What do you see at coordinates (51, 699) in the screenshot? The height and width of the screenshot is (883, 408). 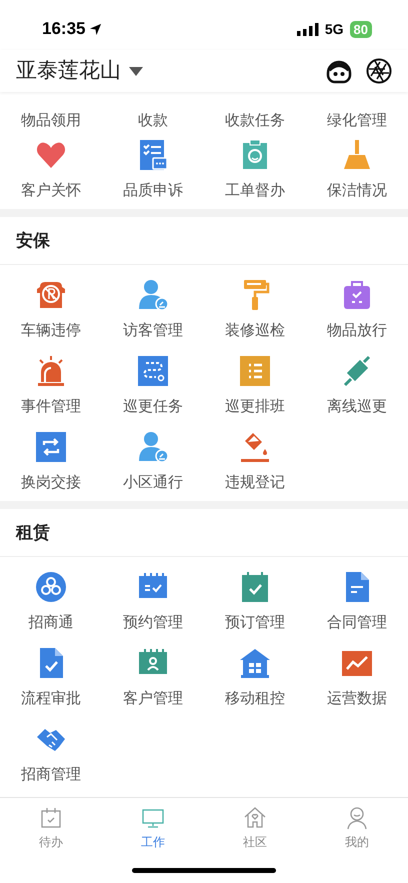 I see `feature-link: 流程审批` at bounding box center [51, 699].